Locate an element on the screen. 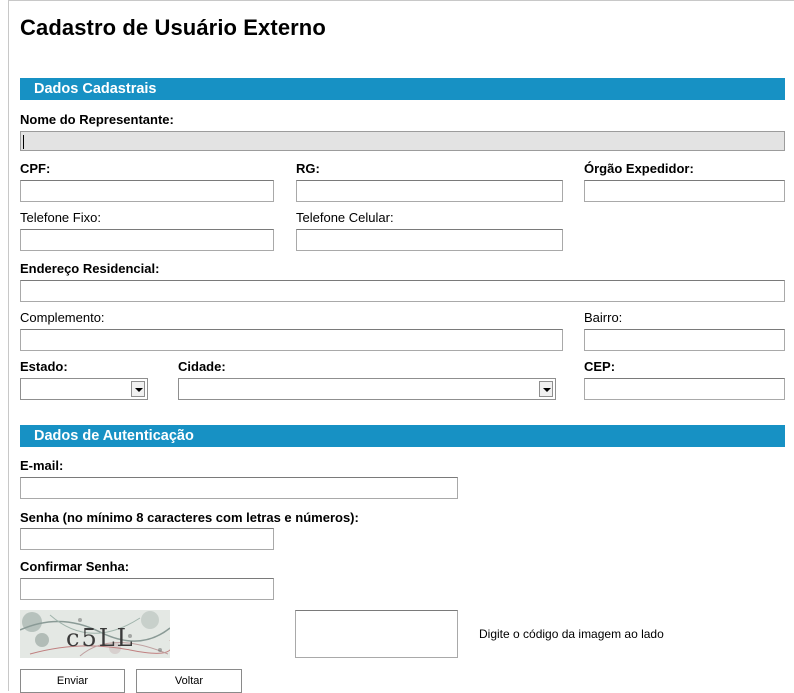 The image size is (794, 693). page-title: Cadastro de Usuário Externo is located at coordinates (173, 27).